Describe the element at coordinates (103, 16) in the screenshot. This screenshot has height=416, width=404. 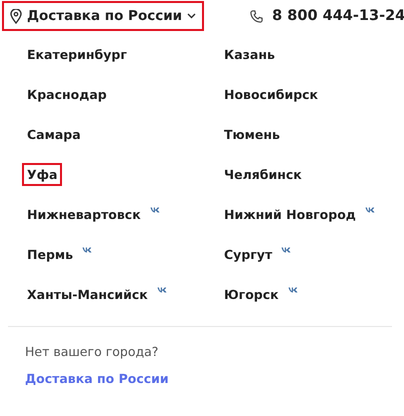
I see `region-selector: Доставка по России` at that location.